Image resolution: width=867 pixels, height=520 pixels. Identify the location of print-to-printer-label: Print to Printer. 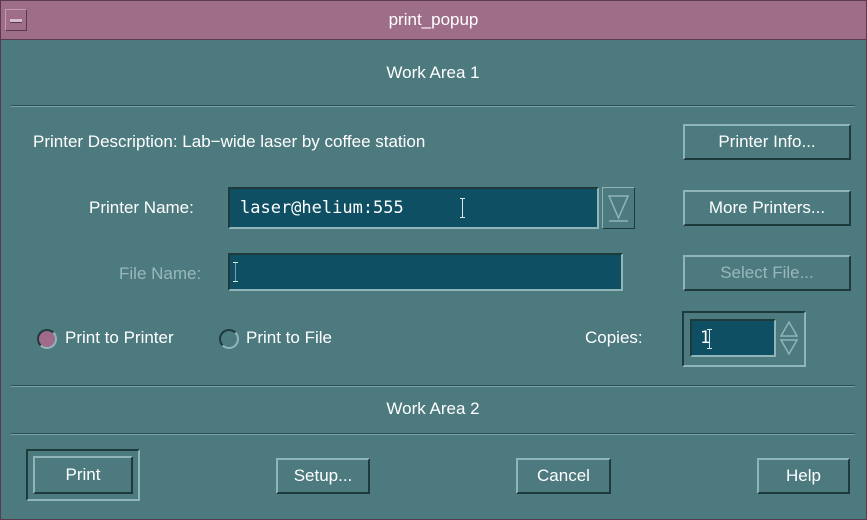
(119, 338).